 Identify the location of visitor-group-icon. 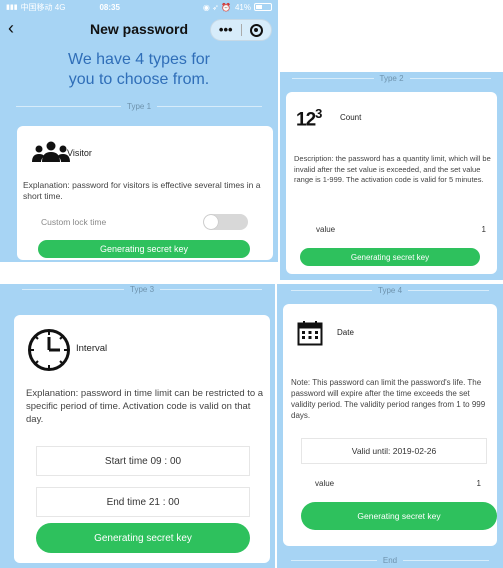
(51, 151).